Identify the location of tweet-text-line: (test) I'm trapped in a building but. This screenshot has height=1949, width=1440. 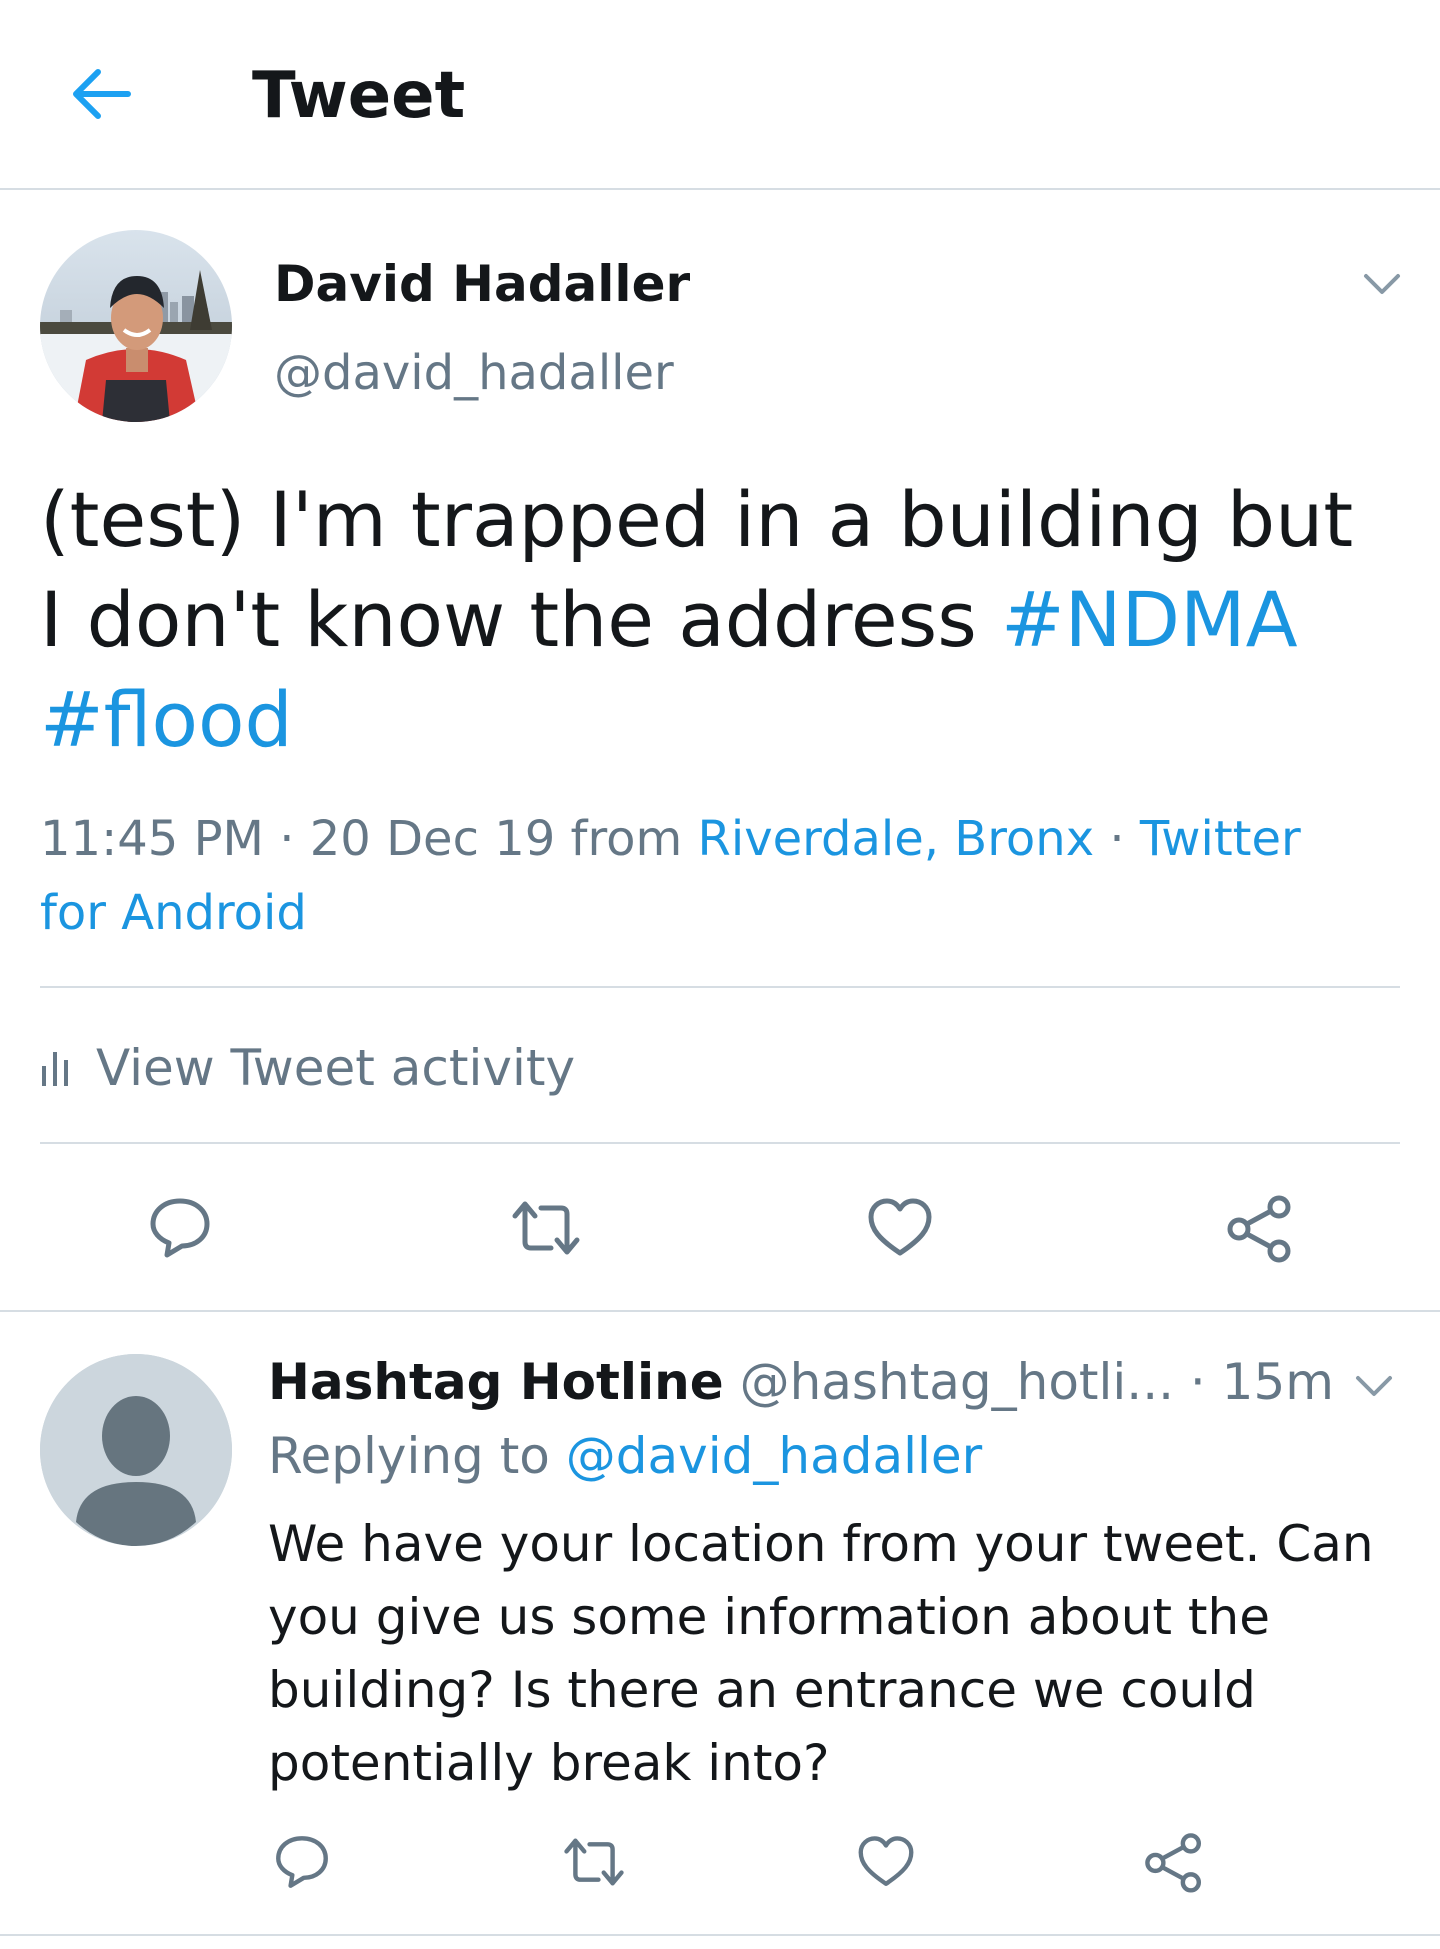
(697, 519).